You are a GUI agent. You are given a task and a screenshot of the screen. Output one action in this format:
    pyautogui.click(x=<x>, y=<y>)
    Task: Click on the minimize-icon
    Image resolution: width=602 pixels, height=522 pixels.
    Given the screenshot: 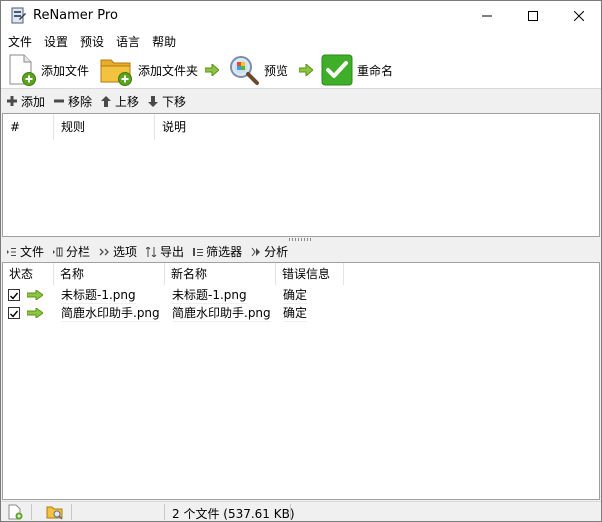 What is the action you would take?
    pyautogui.click(x=487, y=16)
    